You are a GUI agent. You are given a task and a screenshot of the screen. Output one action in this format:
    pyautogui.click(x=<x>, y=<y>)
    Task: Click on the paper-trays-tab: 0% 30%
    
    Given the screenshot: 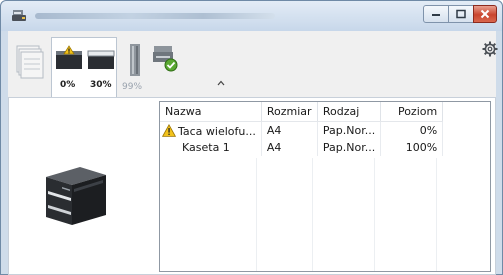 What is the action you would take?
    pyautogui.click(x=84, y=67)
    